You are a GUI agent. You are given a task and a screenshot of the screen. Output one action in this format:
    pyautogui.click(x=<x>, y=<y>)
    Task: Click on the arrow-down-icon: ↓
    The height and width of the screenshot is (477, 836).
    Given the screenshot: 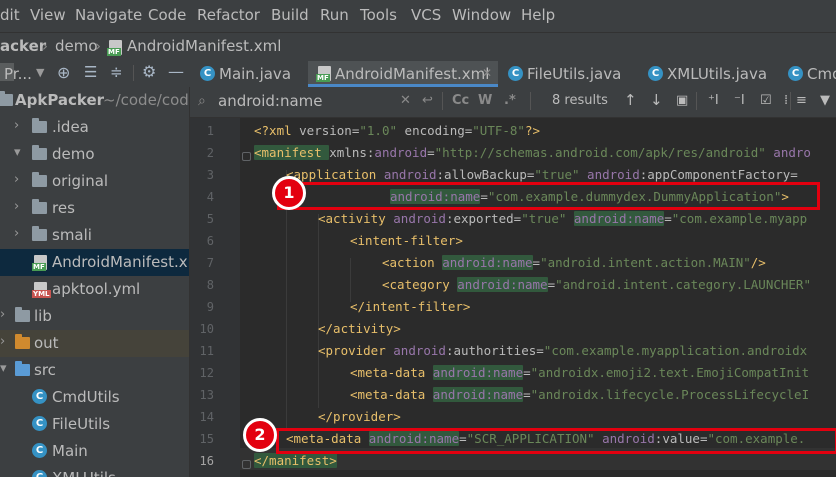 What is the action you would take?
    pyautogui.click(x=656, y=100)
    